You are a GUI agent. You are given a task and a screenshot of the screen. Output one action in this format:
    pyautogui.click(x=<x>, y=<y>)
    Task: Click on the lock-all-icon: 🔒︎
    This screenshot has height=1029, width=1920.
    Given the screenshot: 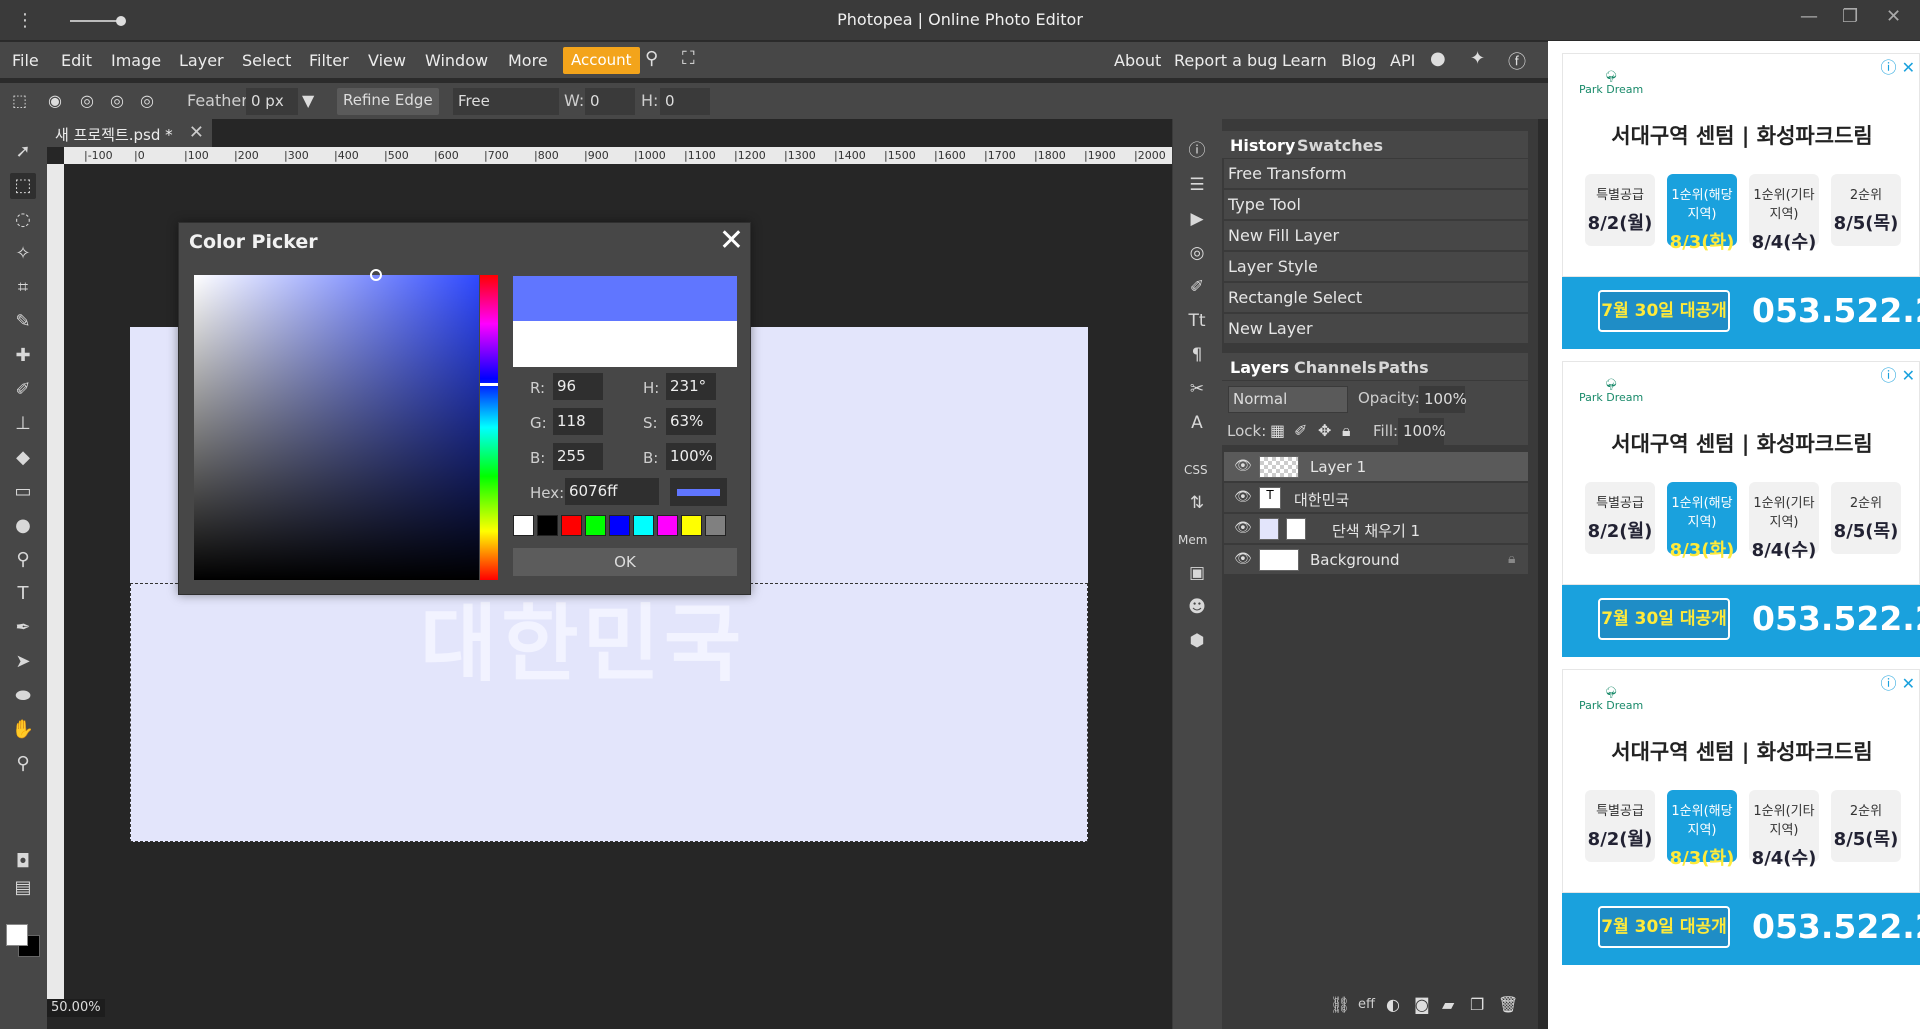 What is the action you would take?
    pyautogui.click(x=1352, y=431)
    